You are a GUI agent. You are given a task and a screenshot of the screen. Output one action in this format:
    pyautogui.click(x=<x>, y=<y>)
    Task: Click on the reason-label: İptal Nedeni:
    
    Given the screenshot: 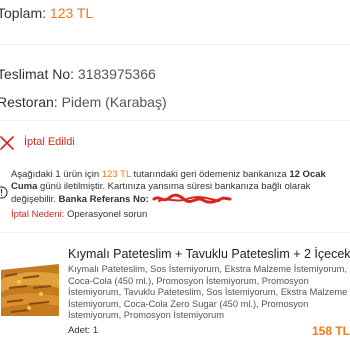 What is the action you would take?
    pyautogui.click(x=38, y=214)
    